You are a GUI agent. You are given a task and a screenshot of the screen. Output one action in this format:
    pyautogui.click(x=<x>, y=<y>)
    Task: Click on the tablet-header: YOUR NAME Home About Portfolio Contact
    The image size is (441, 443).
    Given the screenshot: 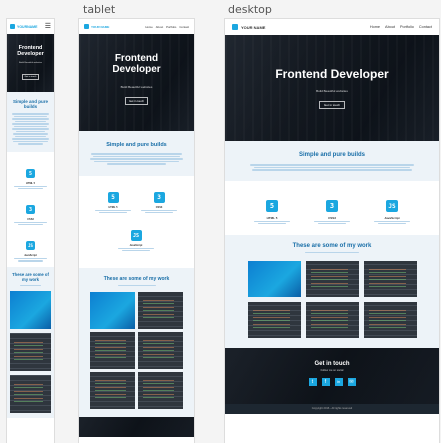 What is the action you would take?
    pyautogui.click(x=136, y=26)
    